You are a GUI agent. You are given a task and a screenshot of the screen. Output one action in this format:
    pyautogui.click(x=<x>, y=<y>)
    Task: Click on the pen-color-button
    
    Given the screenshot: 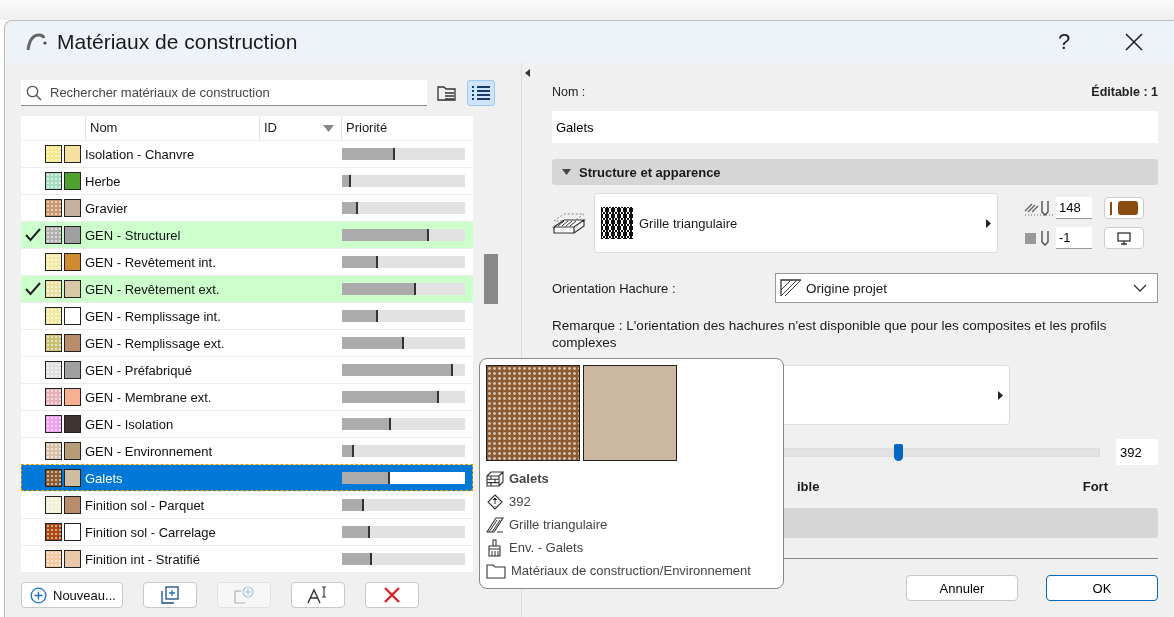 What is the action you would take?
    pyautogui.click(x=1124, y=208)
    